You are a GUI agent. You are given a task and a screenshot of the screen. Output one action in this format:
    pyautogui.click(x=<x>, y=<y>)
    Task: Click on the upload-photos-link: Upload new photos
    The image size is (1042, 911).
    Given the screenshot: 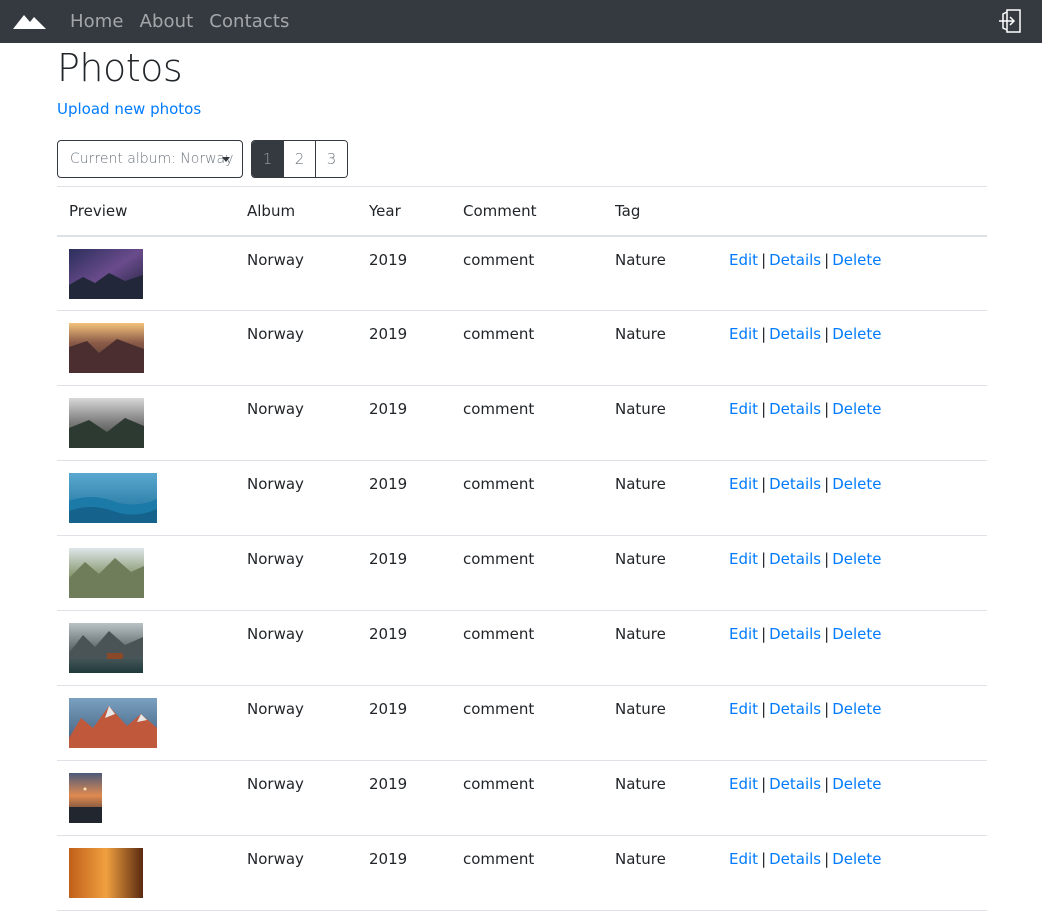 What is the action you would take?
    pyautogui.click(x=129, y=109)
    